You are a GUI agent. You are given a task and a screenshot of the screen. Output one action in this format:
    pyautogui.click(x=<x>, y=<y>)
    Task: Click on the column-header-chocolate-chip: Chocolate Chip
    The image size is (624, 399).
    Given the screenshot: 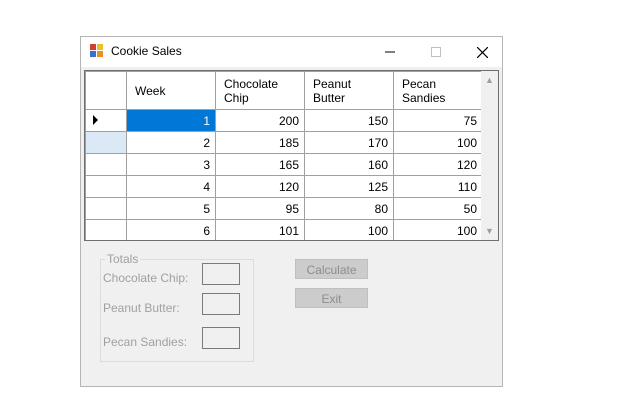 What is the action you would take?
    pyautogui.click(x=260, y=90)
    